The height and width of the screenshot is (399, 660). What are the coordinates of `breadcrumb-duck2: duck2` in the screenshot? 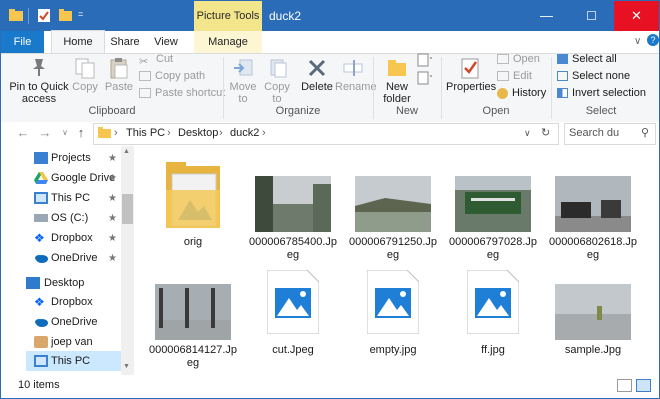 It's located at (244, 133).